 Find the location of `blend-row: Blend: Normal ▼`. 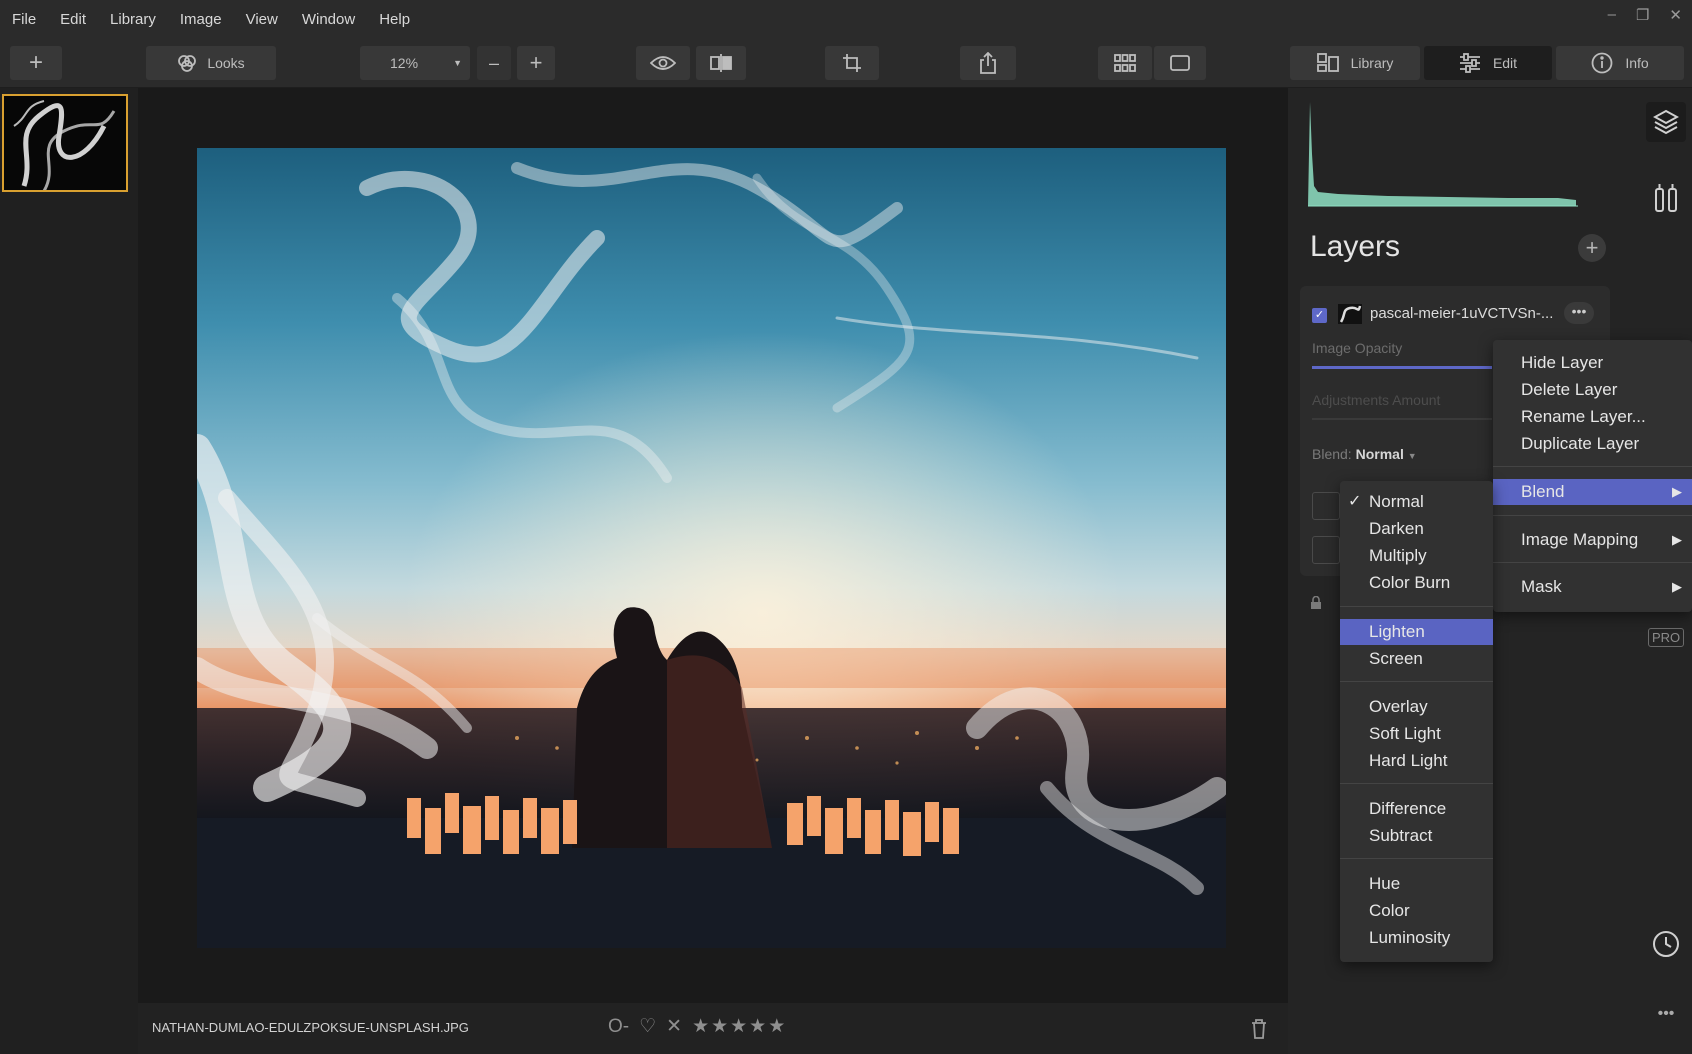

blend-row: Blend: Normal ▼ is located at coordinates (1364, 454).